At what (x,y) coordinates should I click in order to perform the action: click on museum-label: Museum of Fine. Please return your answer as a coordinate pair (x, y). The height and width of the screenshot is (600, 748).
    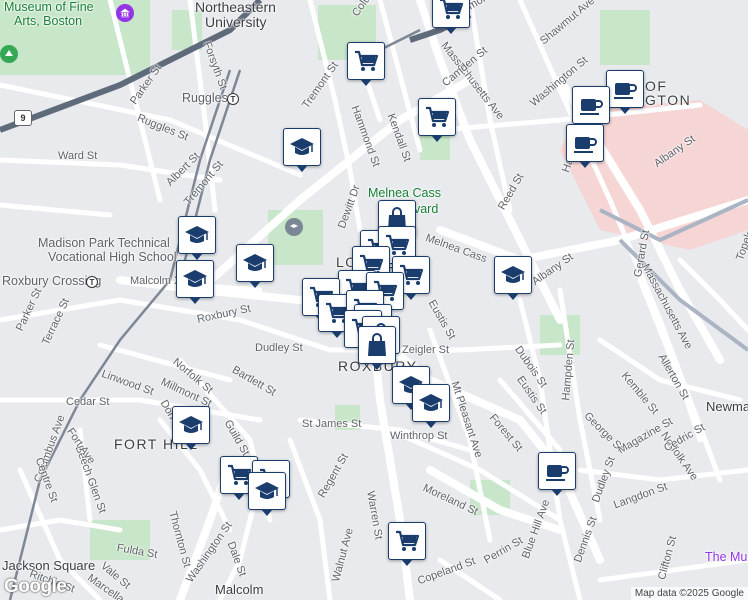
    Looking at the image, I should click on (49, 7).